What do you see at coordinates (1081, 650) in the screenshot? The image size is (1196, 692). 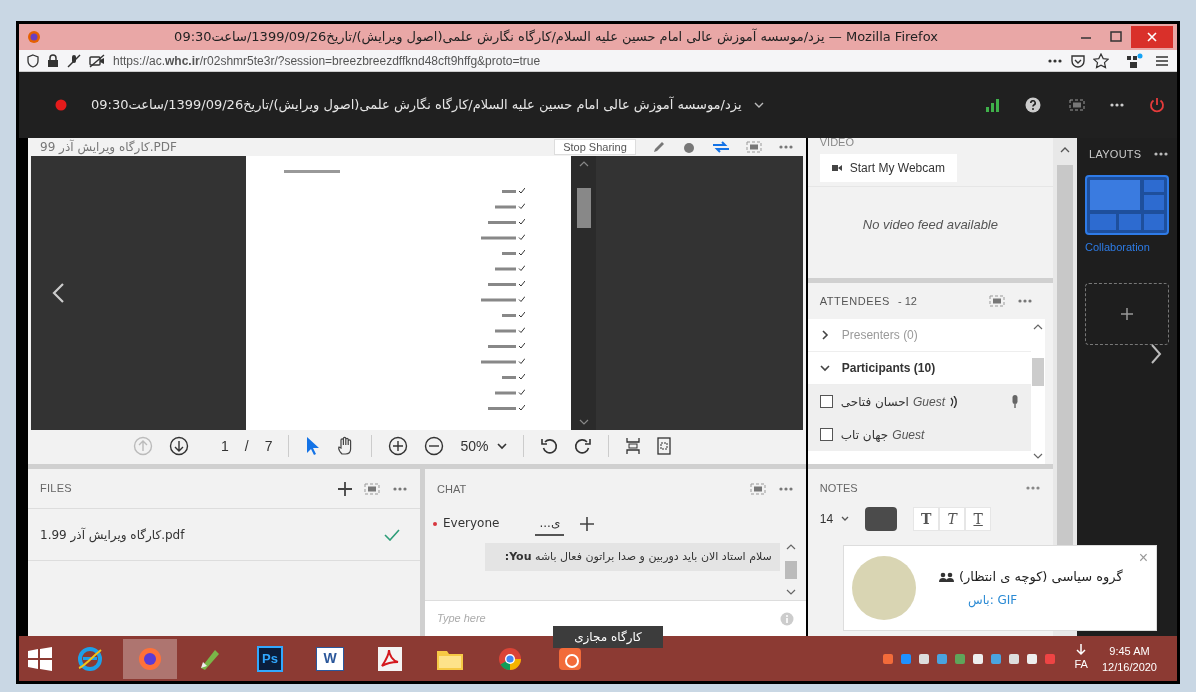 I see `arrow-down-icon` at bounding box center [1081, 650].